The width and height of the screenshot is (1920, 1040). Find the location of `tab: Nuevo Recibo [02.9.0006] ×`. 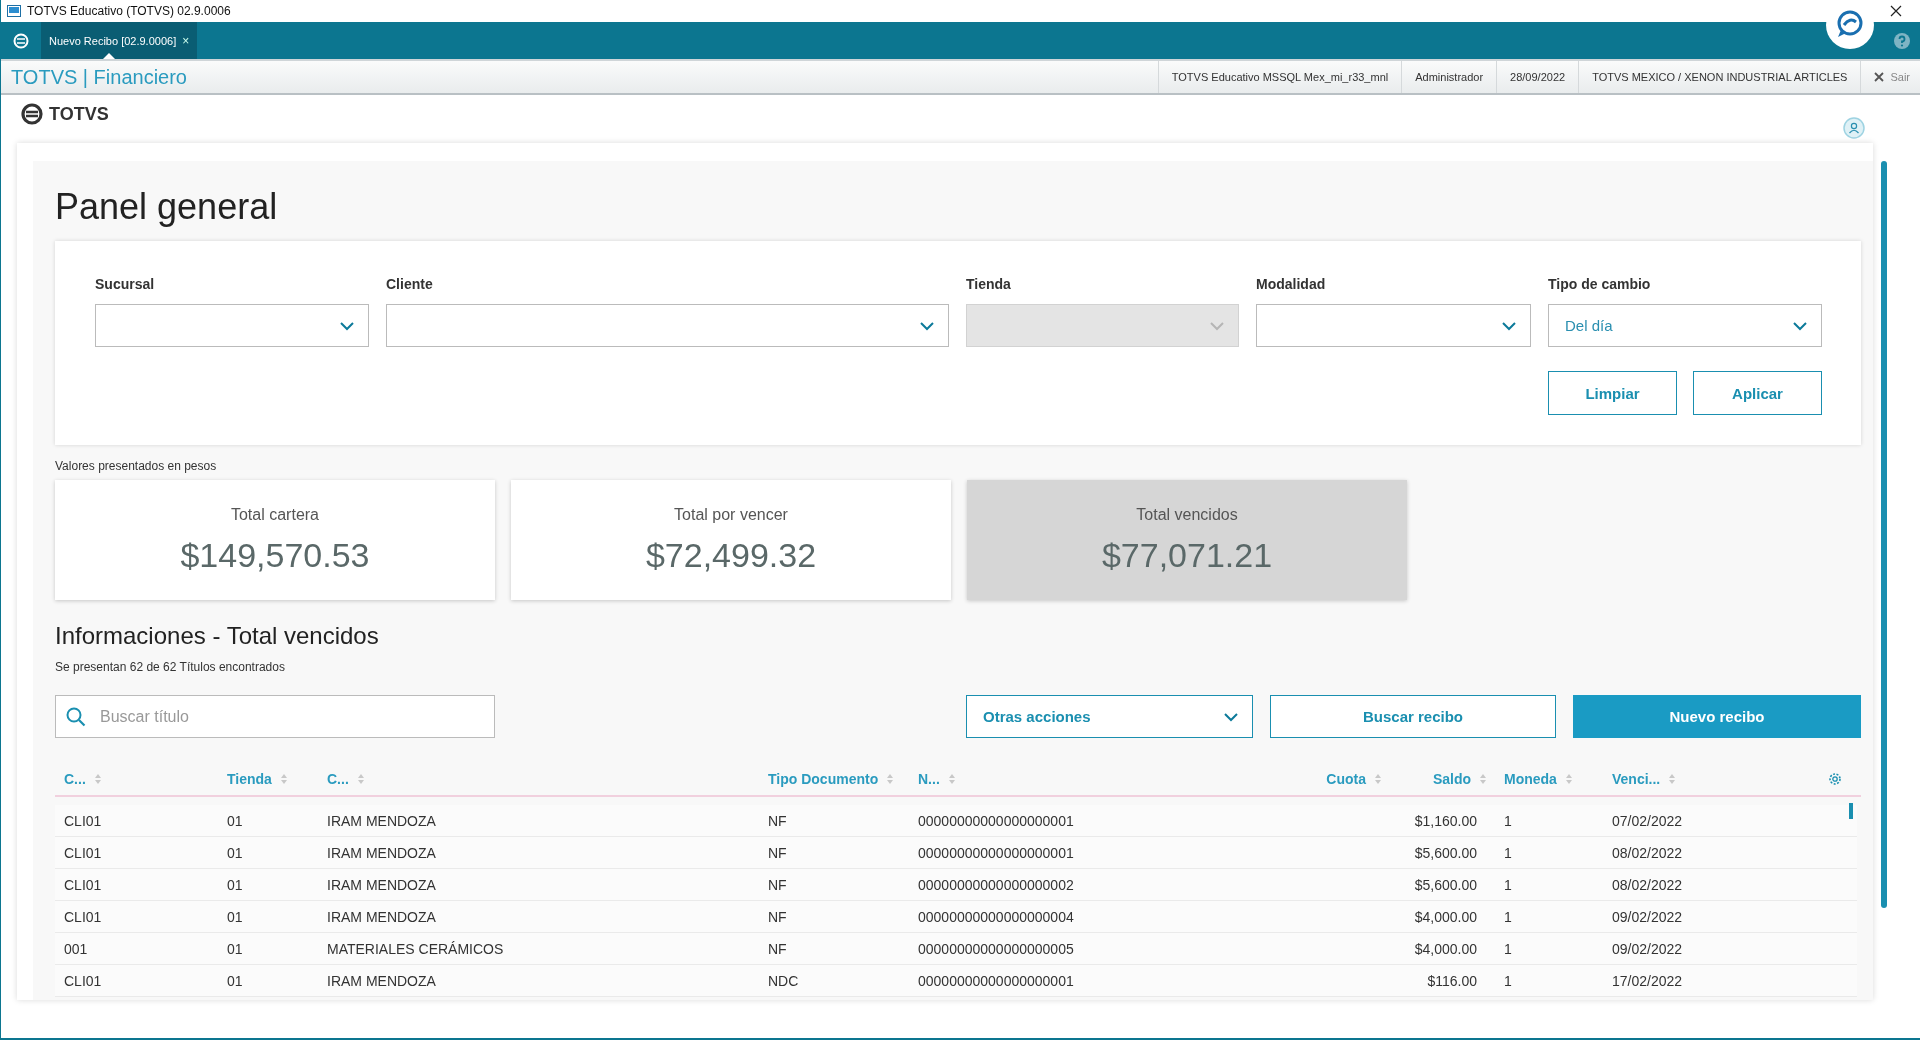

tab: Nuevo Recibo [02.9.0006] × is located at coordinates (119, 40).